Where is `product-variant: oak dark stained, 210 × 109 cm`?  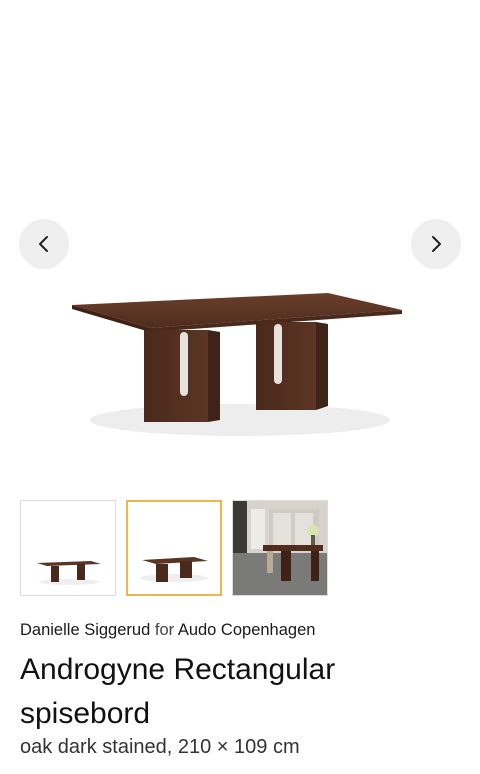
product-variant: oak dark stained, 210 × 109 cm is located at coordinates (160, 747).